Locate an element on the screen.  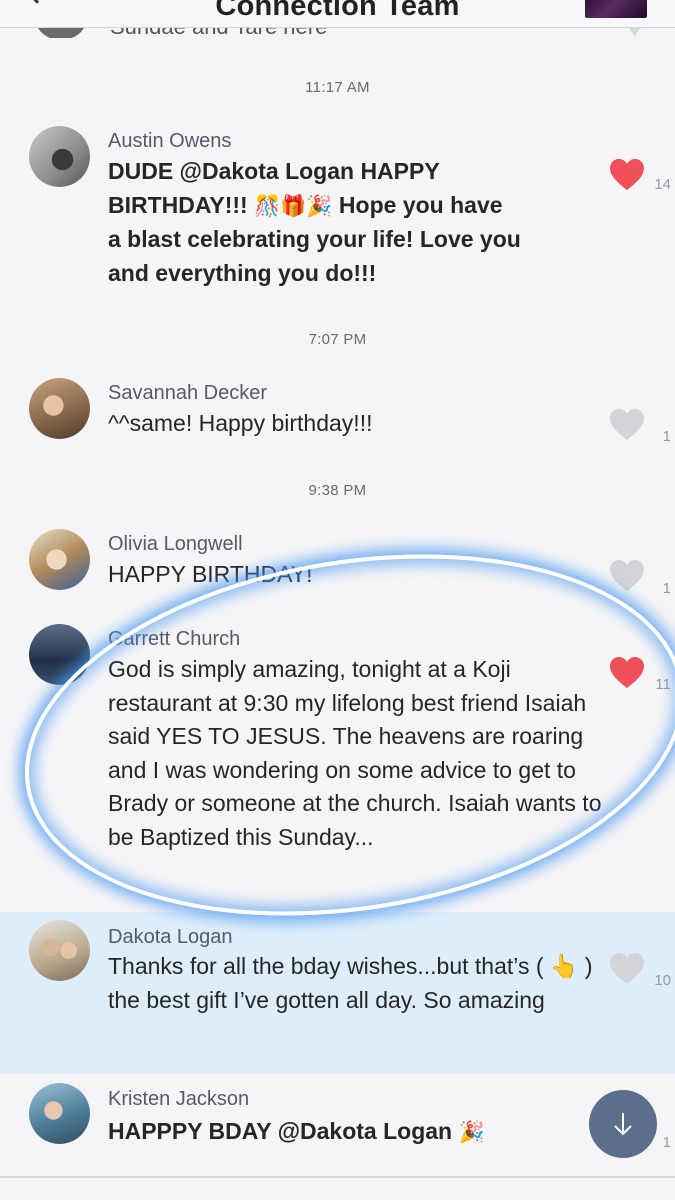
like-count: 10 is located at coordinates (662, 980).